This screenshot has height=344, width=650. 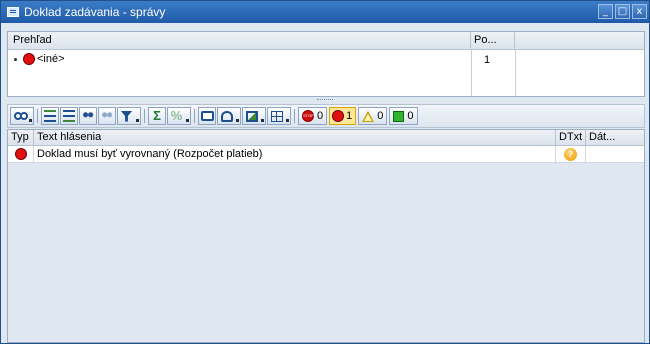 What do you see at coordinates (226, 116) in the screenshot?
I see `view-icon` at bounding box center [226, 116].